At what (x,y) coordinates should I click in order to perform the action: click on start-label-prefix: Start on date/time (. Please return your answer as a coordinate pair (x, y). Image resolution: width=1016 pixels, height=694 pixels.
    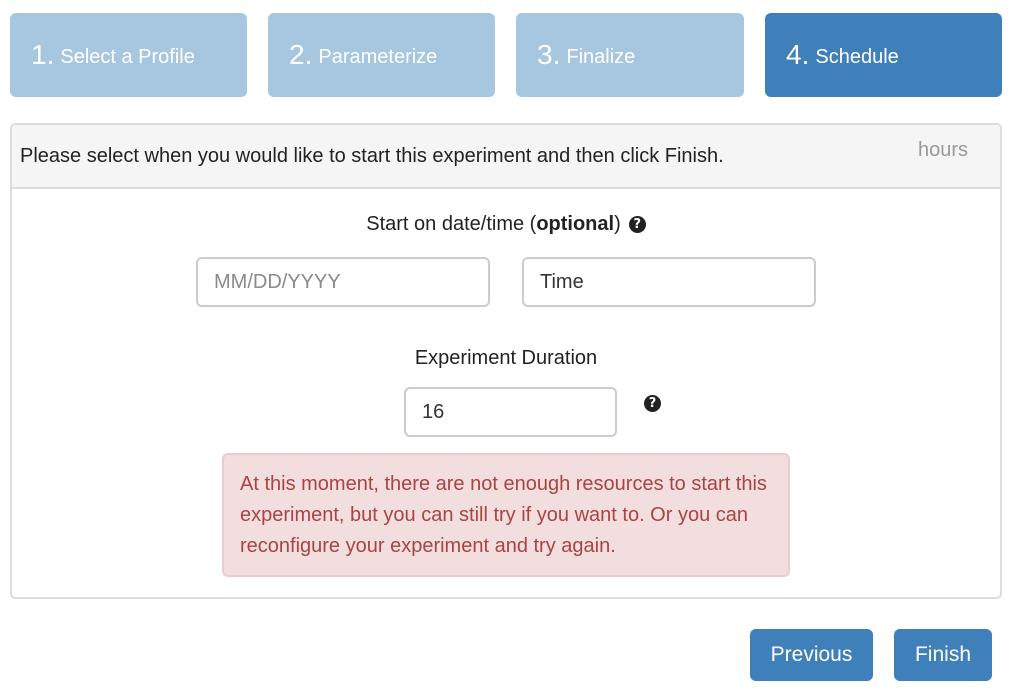
    Looking at the image, I should click on (451, 224).